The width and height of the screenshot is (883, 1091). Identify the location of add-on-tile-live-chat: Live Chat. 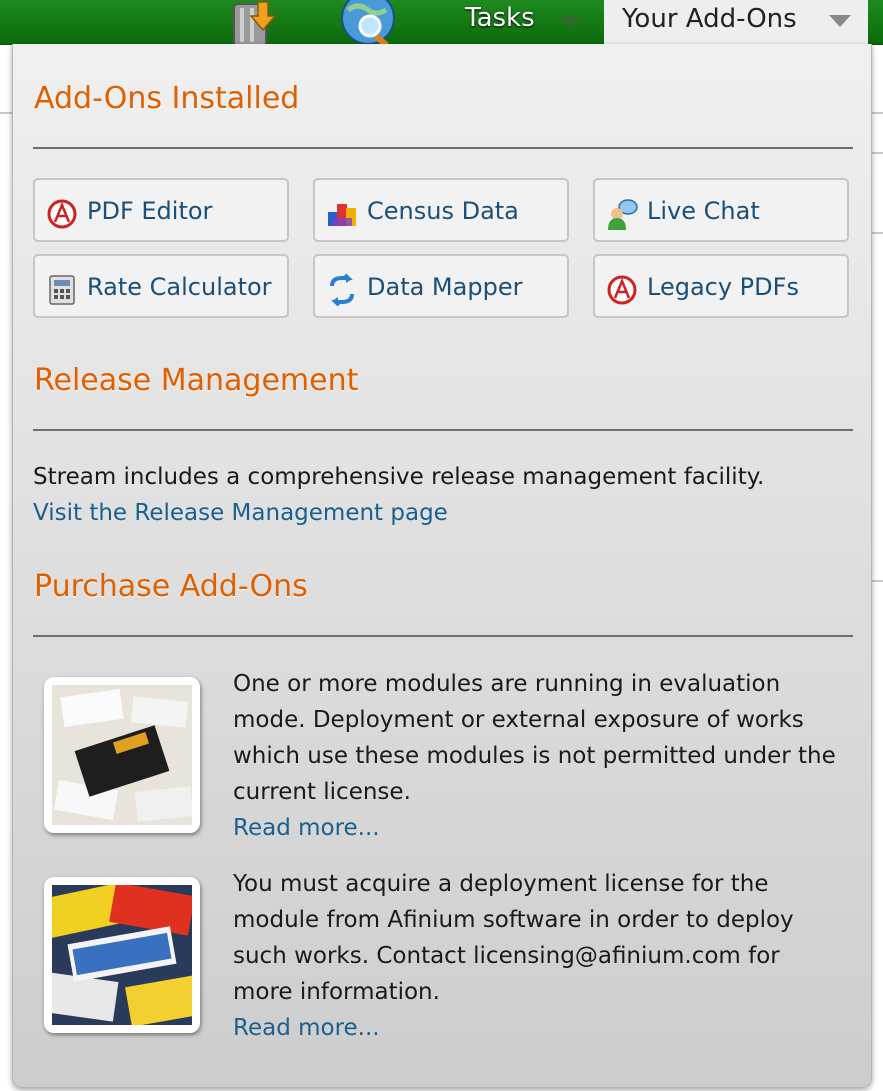
(721, 210).